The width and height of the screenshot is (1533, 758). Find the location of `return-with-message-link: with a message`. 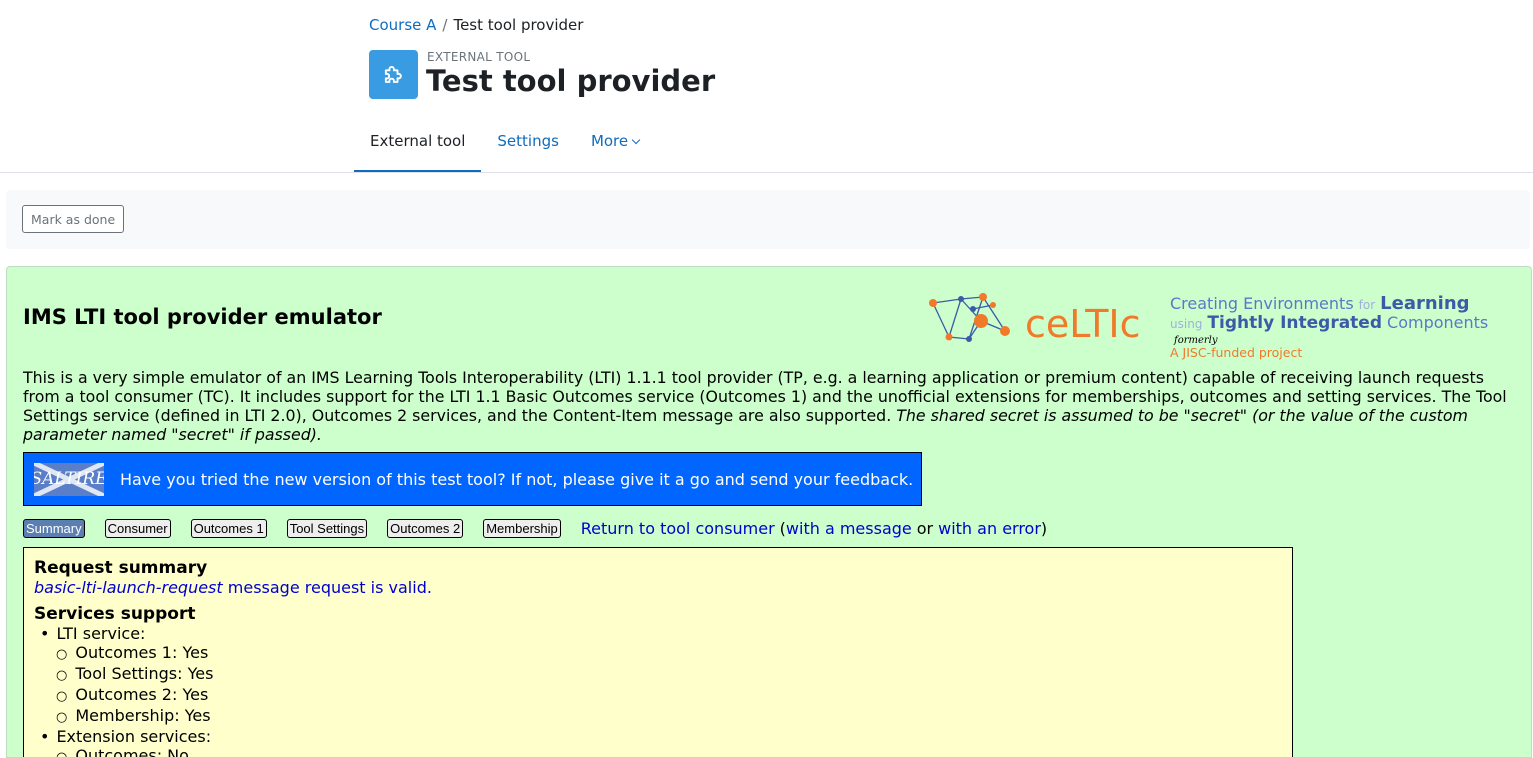

return-with-message-link: with a message is located at coordinates (849, 528).